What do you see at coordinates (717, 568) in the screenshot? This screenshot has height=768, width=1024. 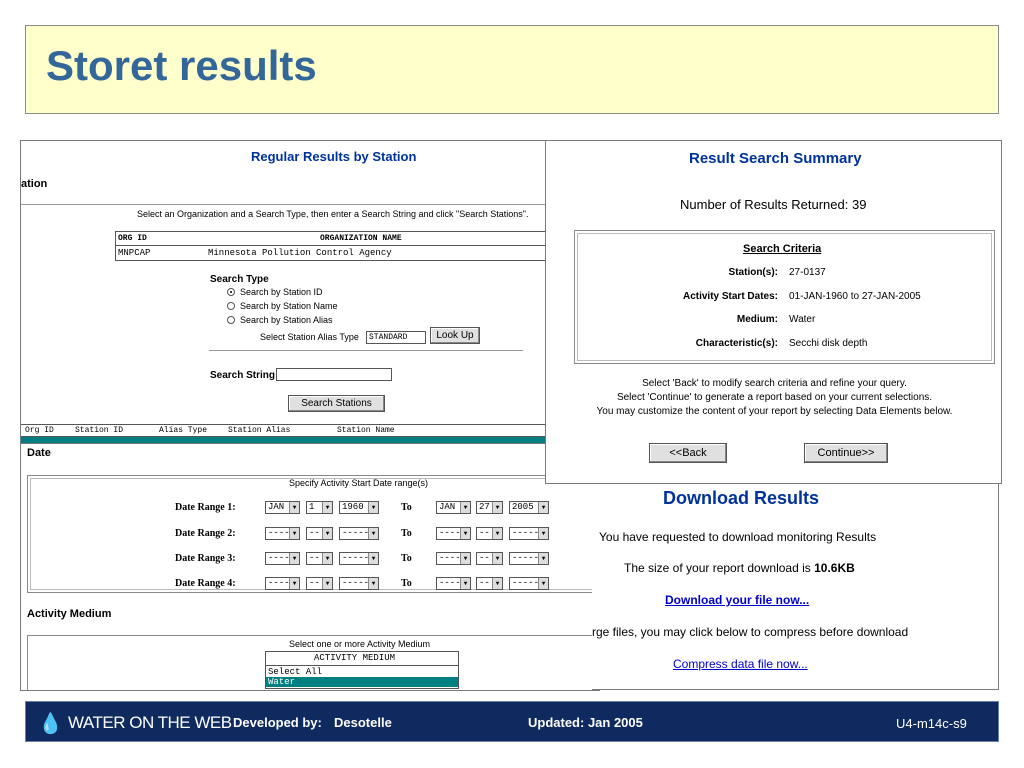 I see `download-size-text: The size of your report download is` at bounding box center [717, 568].